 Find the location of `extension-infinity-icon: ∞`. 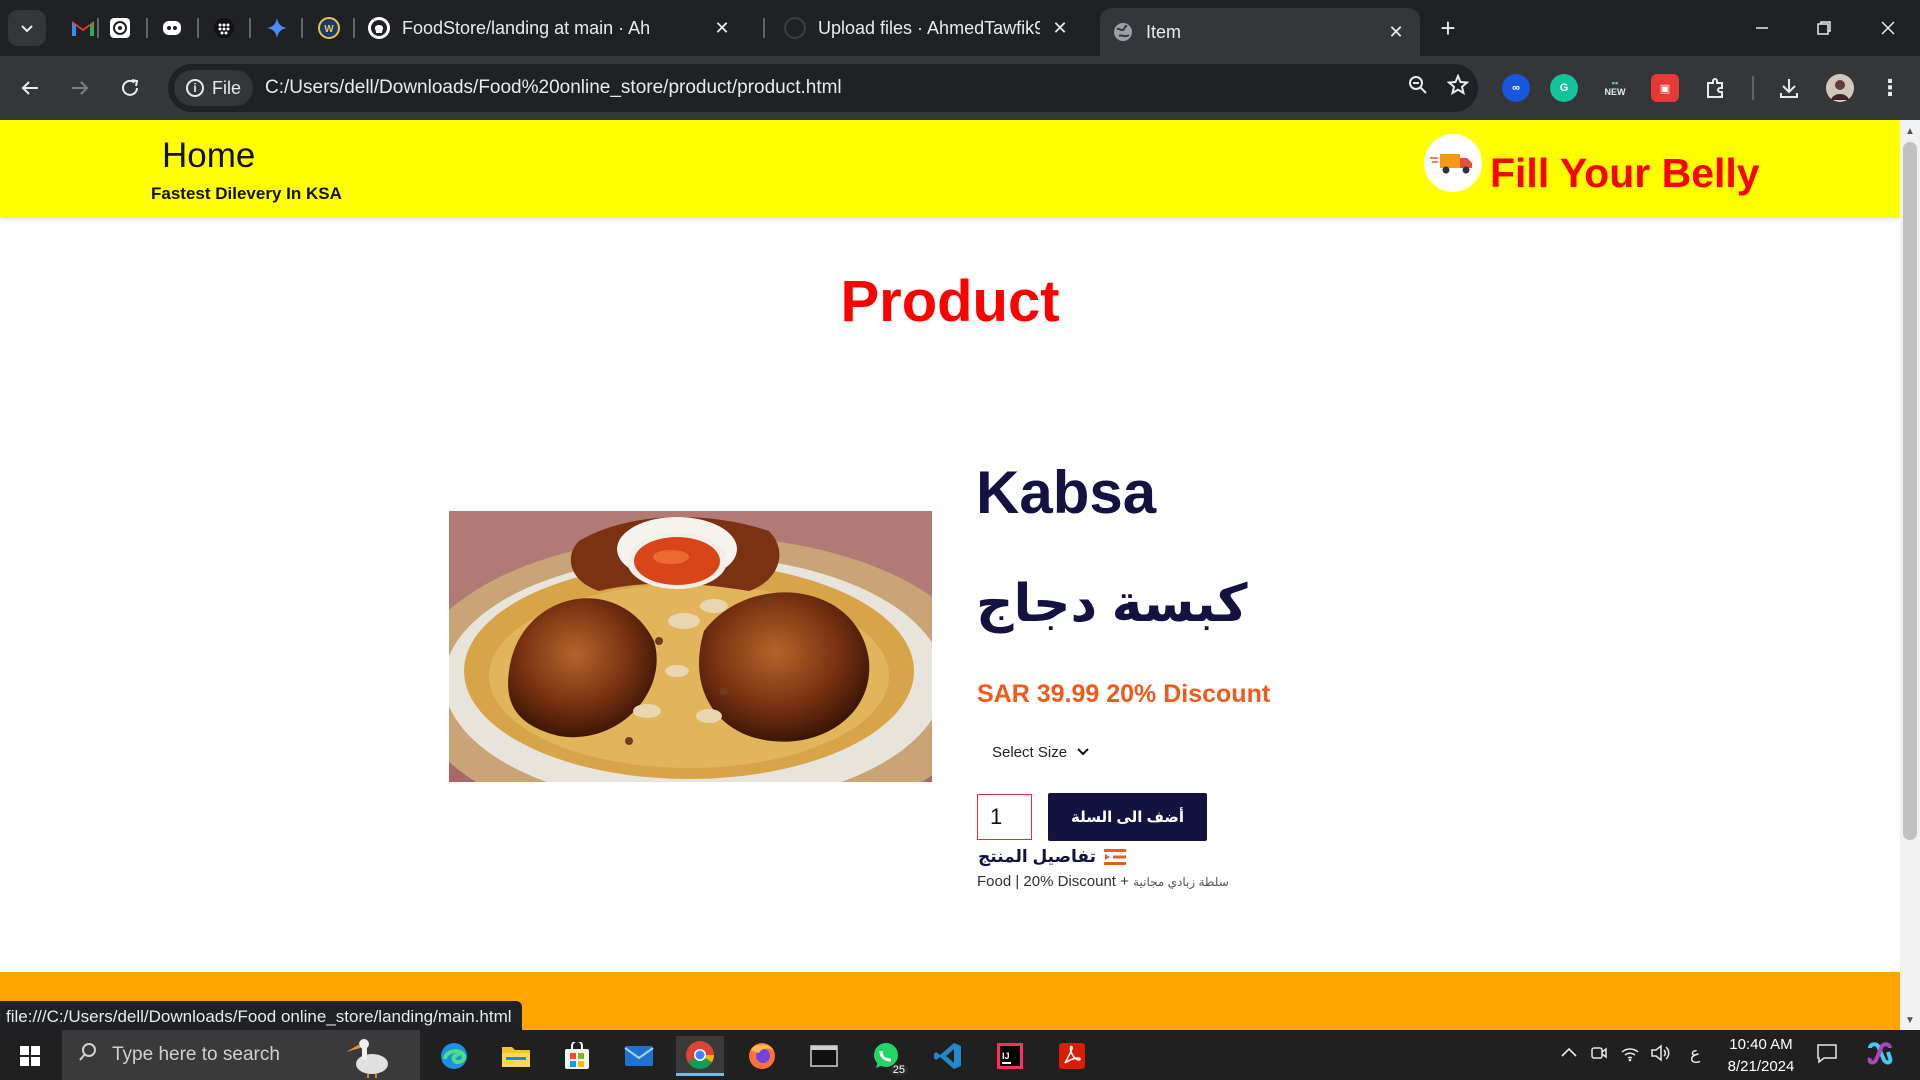

extension-infinity-icon: ∞ is located at coordinates (1516, 88).